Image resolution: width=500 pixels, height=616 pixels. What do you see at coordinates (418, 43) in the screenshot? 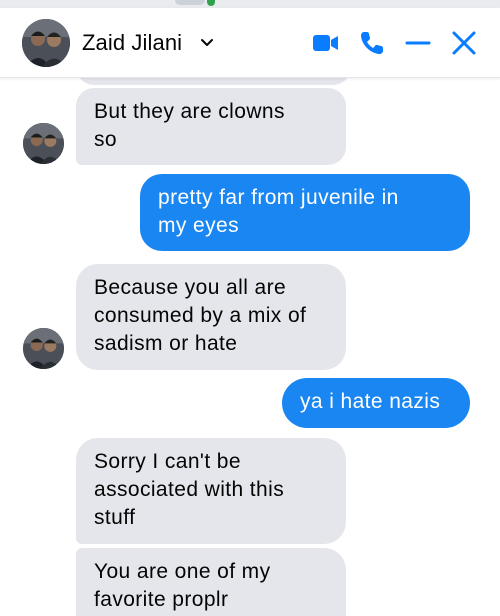
I see `minimize-icon` at bounding box center [418, 43].